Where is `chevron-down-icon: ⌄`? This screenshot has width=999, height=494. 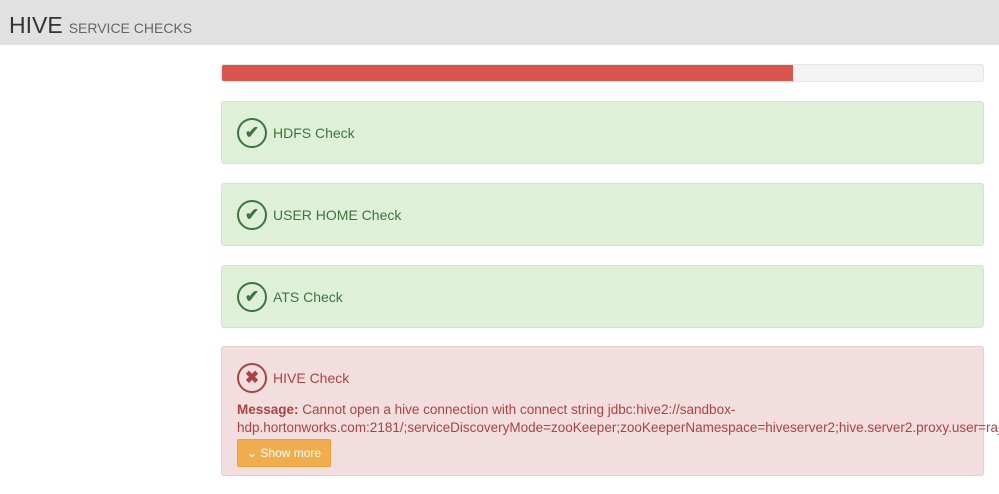 chevron-down-icon: ⌄ is located at coordinates (252, 453).